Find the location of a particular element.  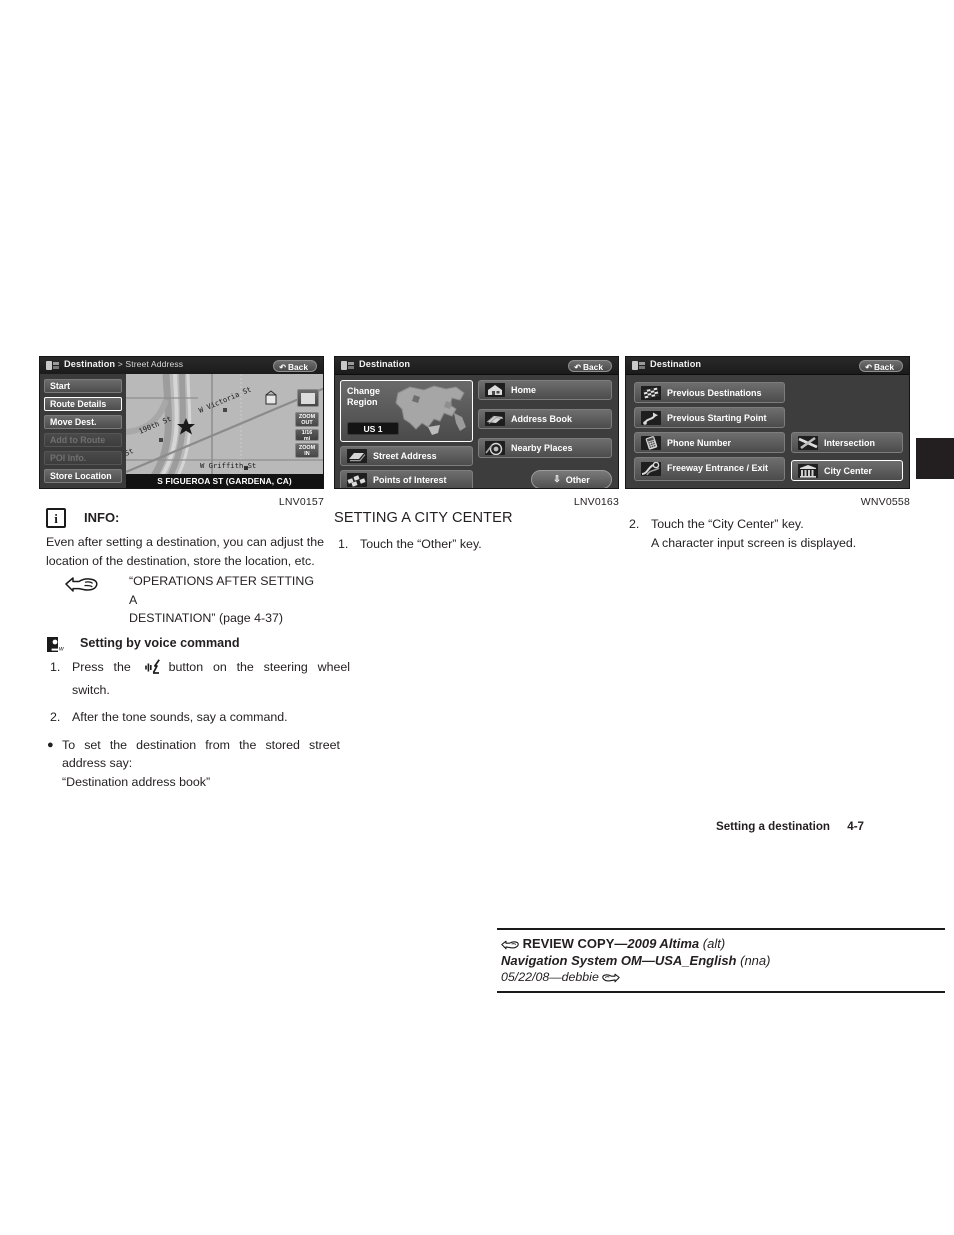

key-street-address: Street Address is located at coordinates (406, 456).